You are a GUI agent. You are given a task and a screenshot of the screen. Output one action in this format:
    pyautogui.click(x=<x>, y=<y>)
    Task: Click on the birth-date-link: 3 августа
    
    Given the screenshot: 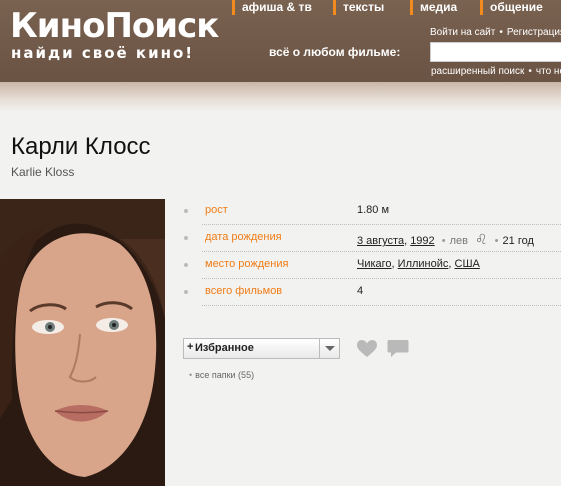 What is the action you would take?
    pyautogui.click(x=380, y=241)
    